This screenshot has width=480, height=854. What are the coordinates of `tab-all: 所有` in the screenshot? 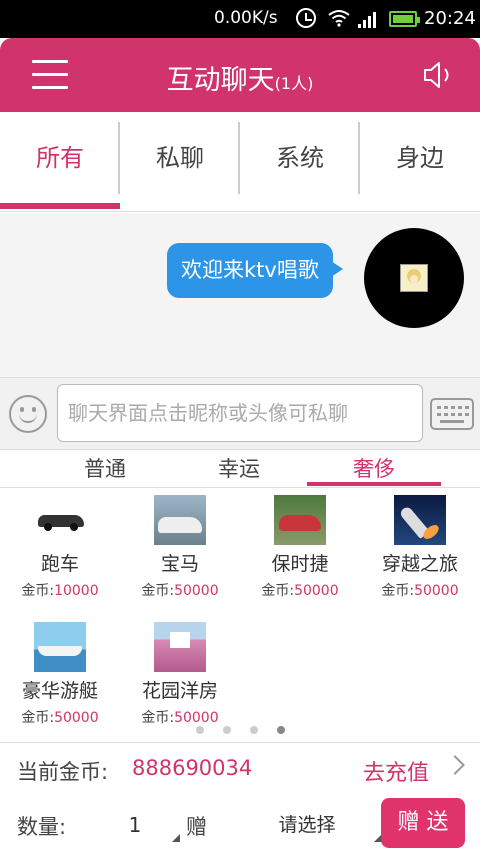 It's located at (60, 160).